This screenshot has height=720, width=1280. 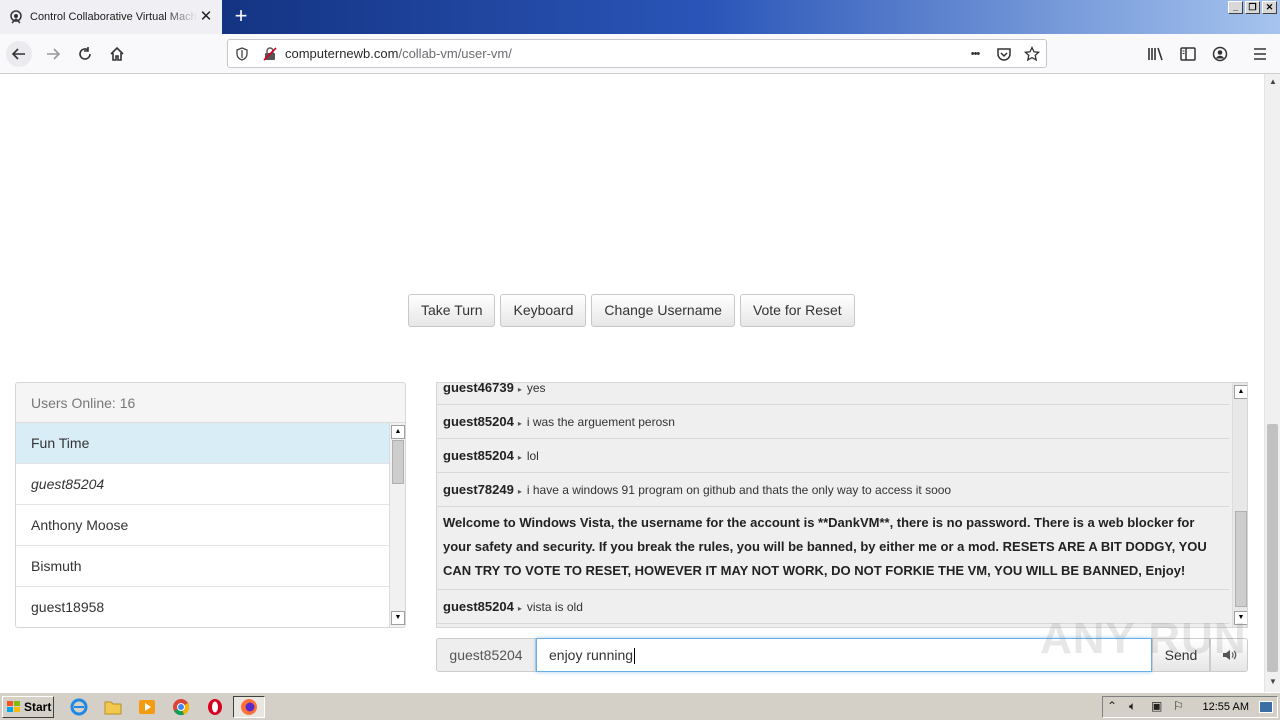 I want to click on take-turn-button: Take Turn, so click(x=452, y=310).